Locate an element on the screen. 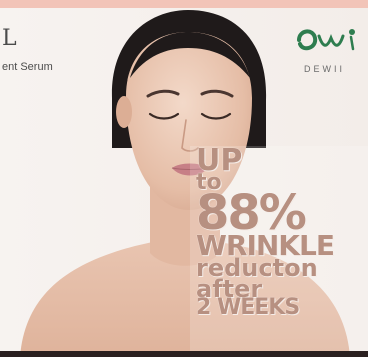  logo-wordmark: DEWII is located at coordinates (324, 69).